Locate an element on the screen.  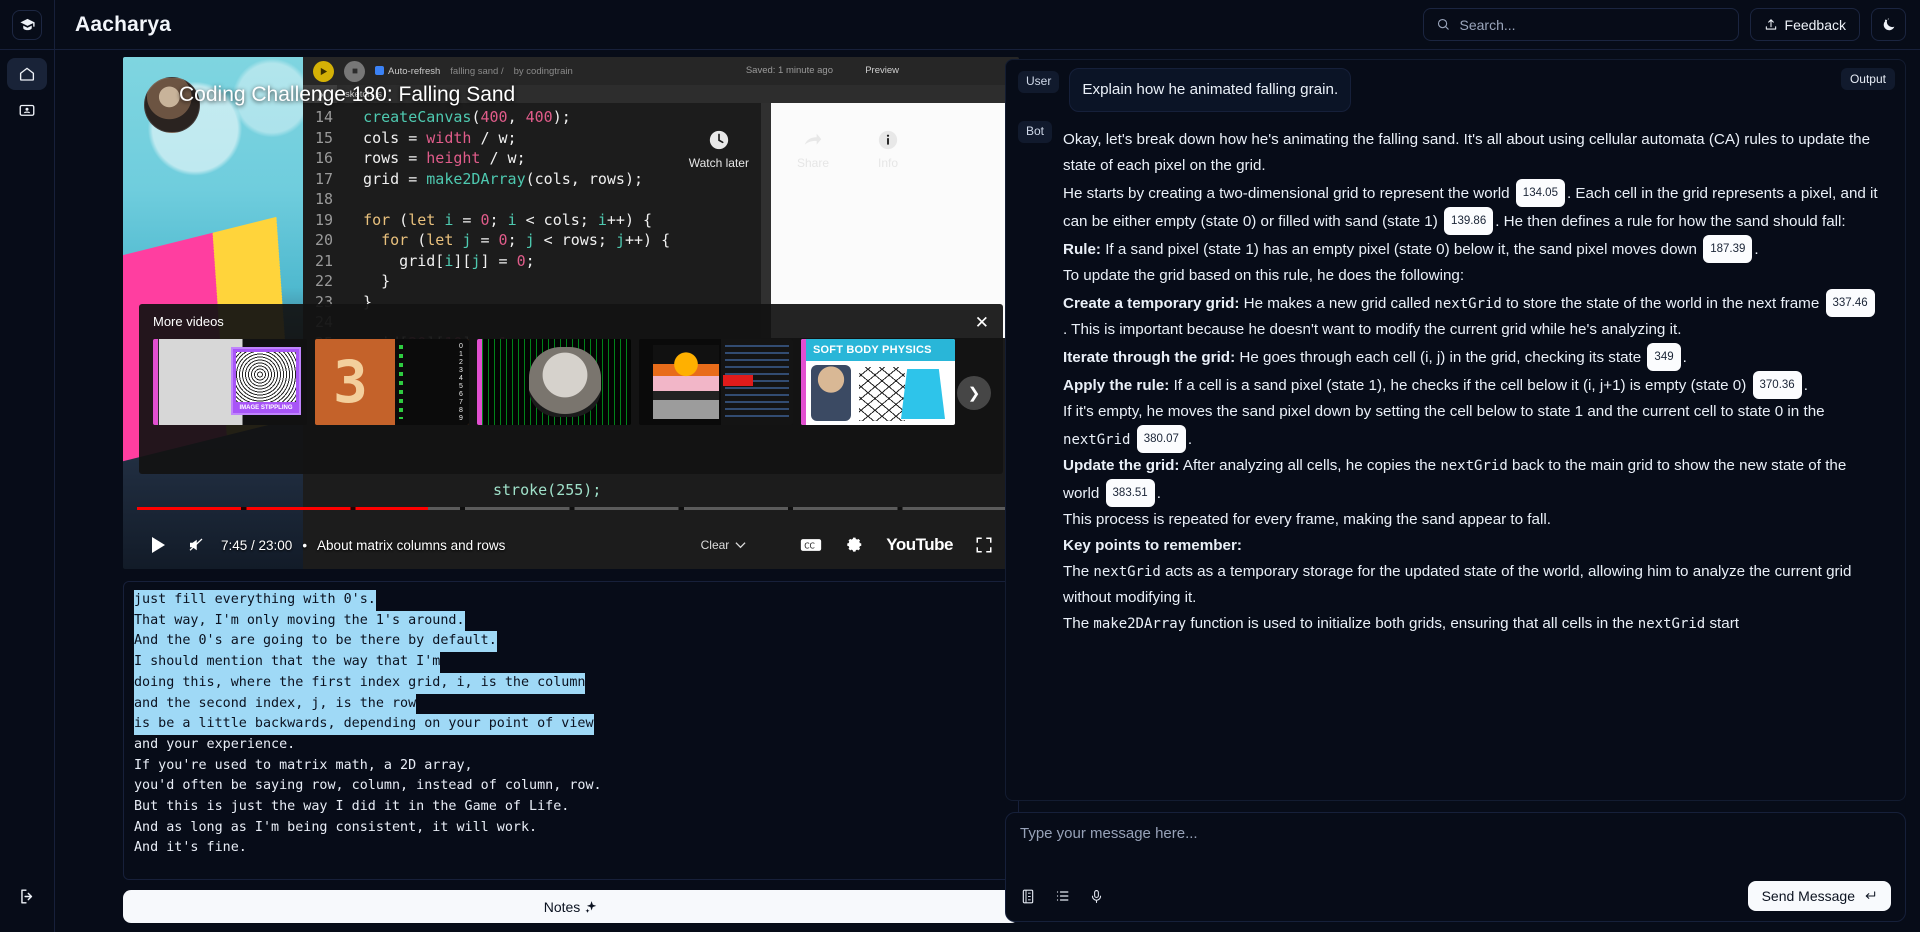
app-logo-button is located at coordinates (27, 24).